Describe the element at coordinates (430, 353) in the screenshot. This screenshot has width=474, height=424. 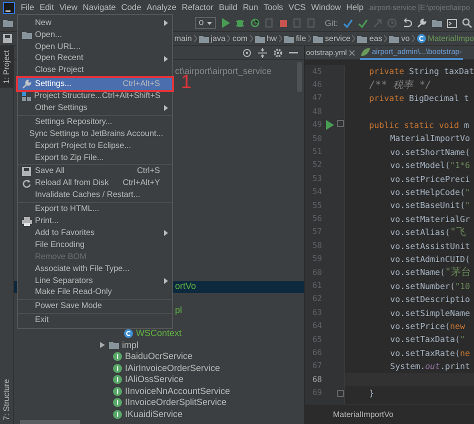
I see `code-line: vo.setTaxRate(ne` at that location.